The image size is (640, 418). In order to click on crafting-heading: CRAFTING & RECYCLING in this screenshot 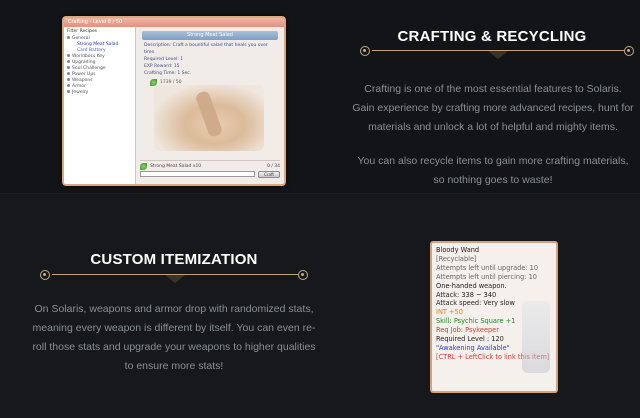, I will do `click(492, 36)`.